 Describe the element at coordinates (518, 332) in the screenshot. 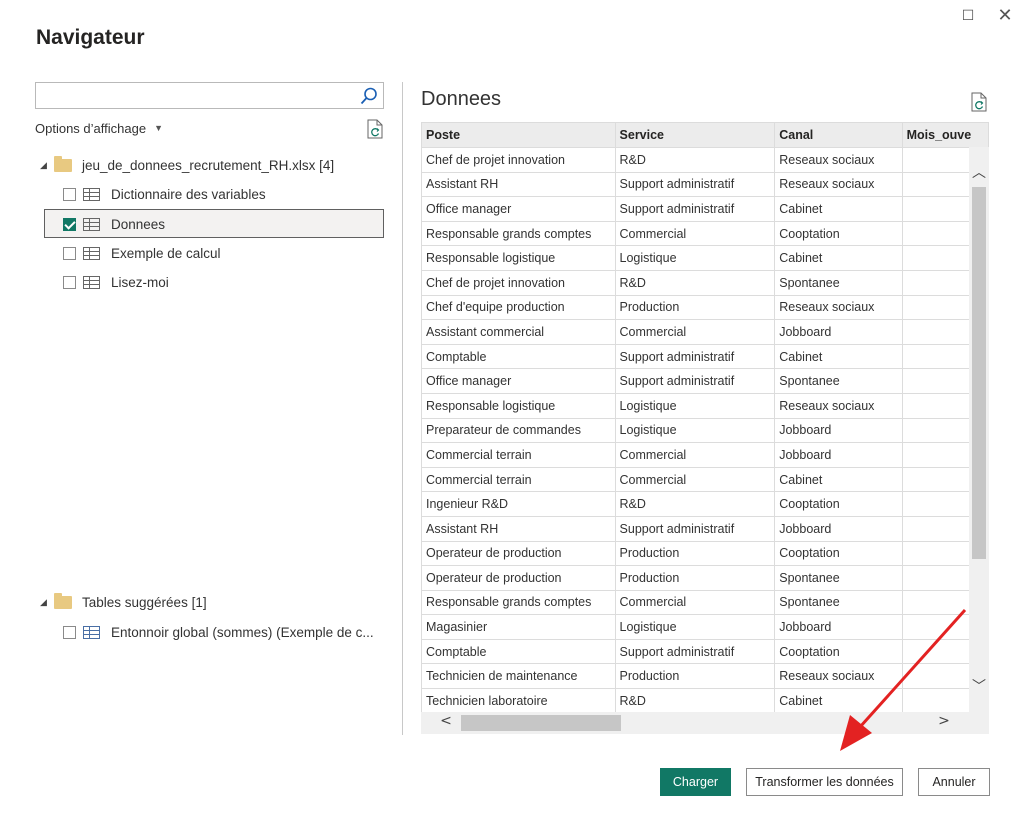

I see `table-cell: Assistant commercial` at that location.